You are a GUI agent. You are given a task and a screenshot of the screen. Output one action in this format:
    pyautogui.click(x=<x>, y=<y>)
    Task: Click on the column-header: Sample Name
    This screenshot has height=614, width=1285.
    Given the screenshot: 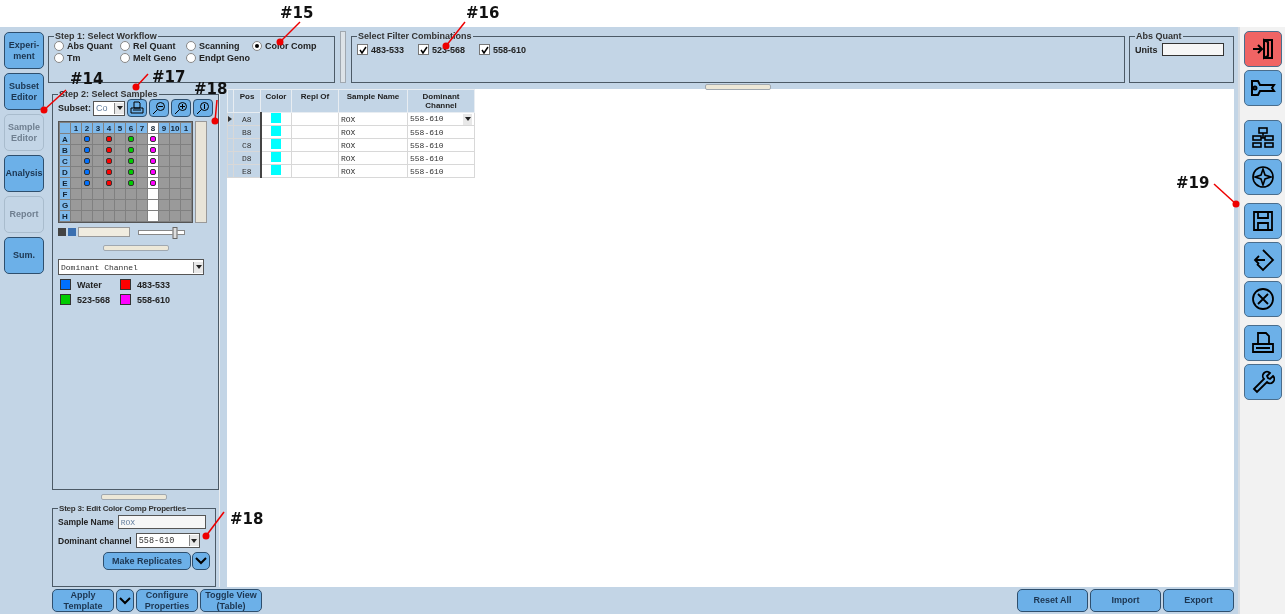 What is the action you would take?
    pyautogui.click(x=373, y=101)
    